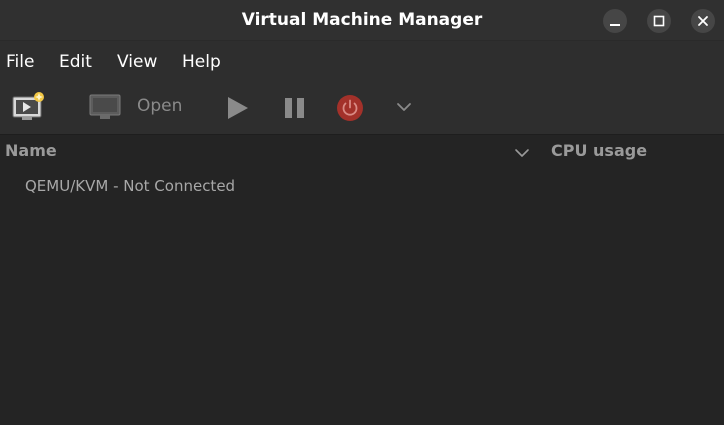 The width and height of the screenshot is (724, 425). Describe the element at coordinates (75, 61) in the screenshot. I see `menu-edit: Edit` at that location.